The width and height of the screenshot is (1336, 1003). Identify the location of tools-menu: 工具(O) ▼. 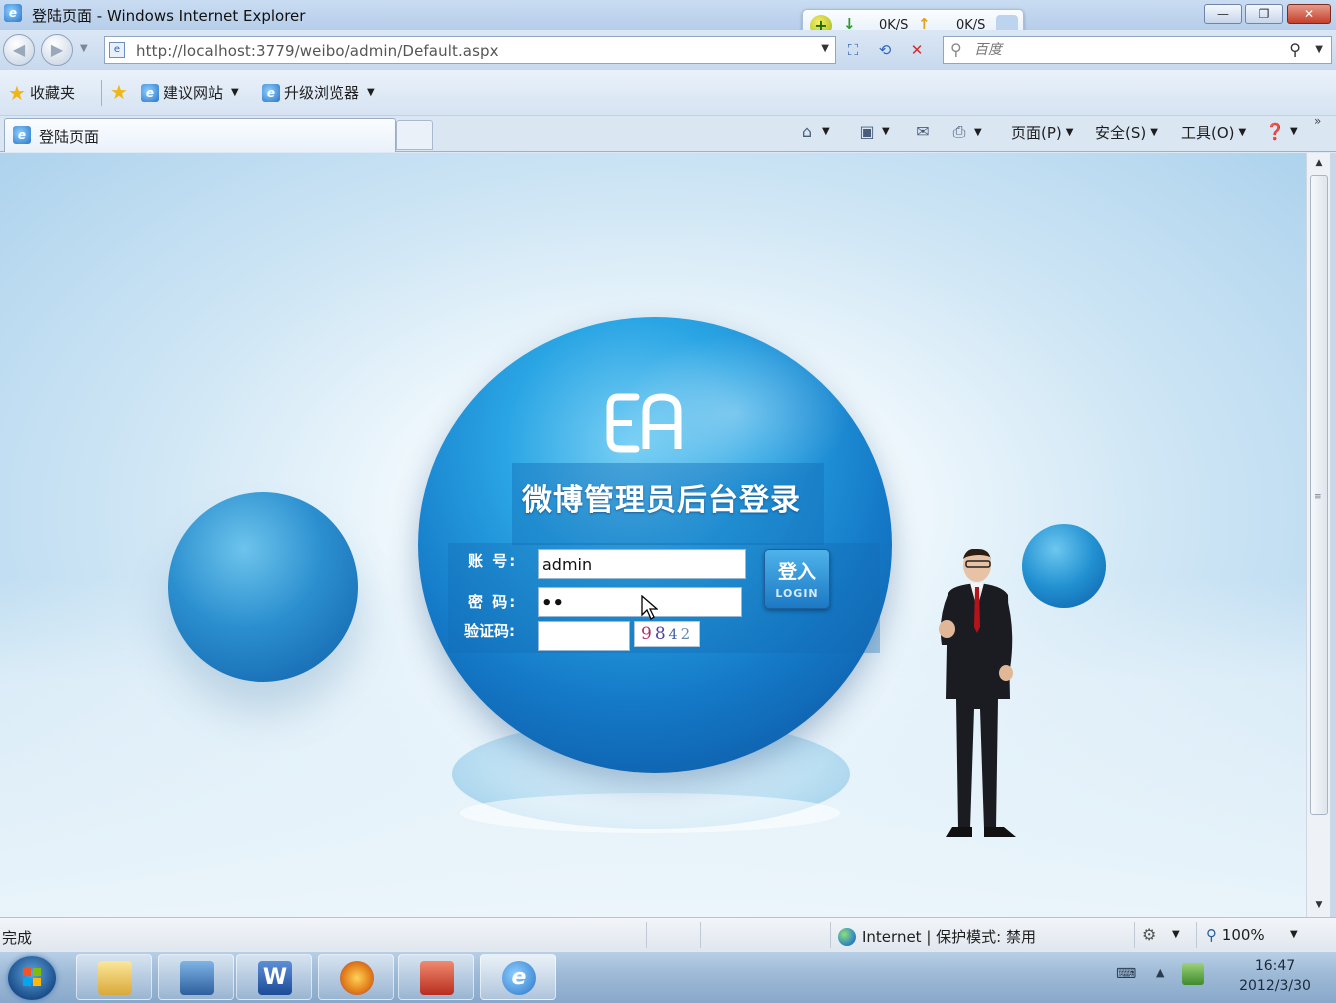
(1213, 132).